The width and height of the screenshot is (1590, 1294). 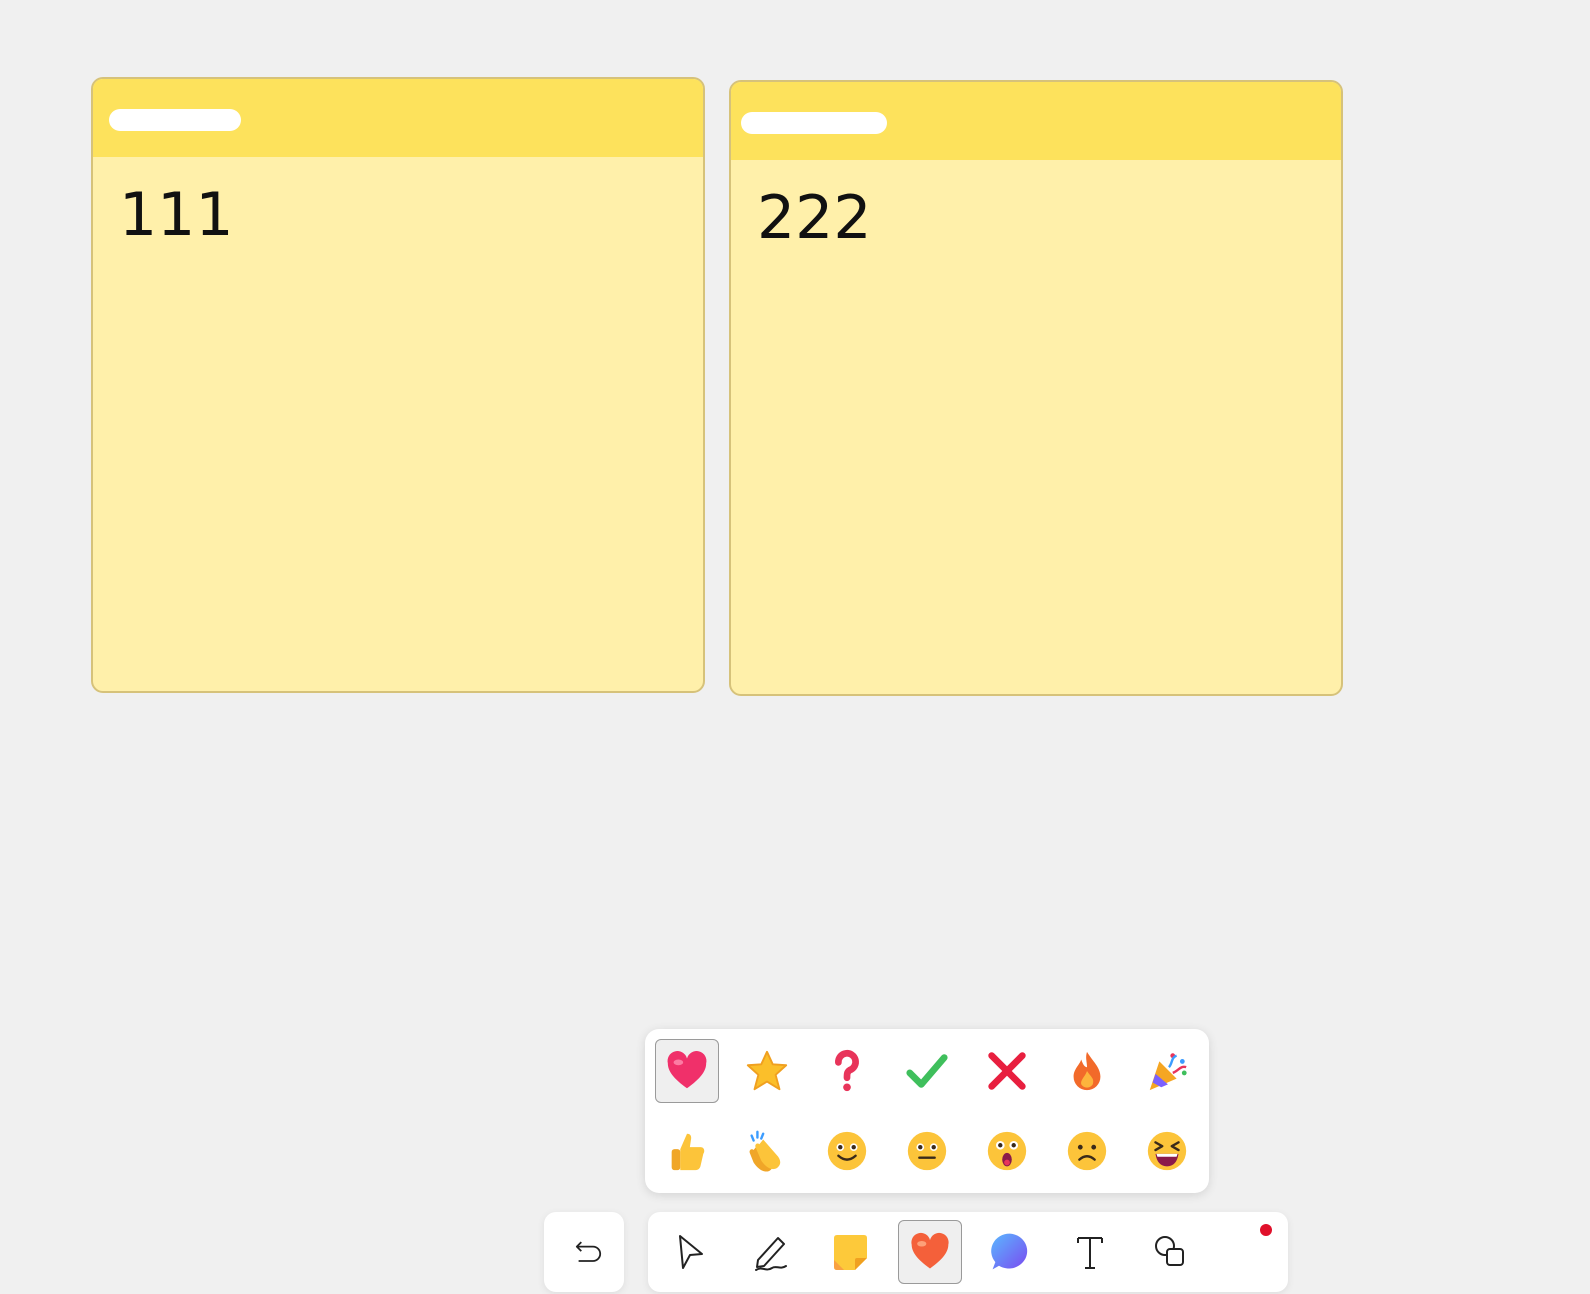 What do you see at coordinates (927, 1151) in the screenshot?
I see `neutral-face-icon` at bounding box center [927, 1151].